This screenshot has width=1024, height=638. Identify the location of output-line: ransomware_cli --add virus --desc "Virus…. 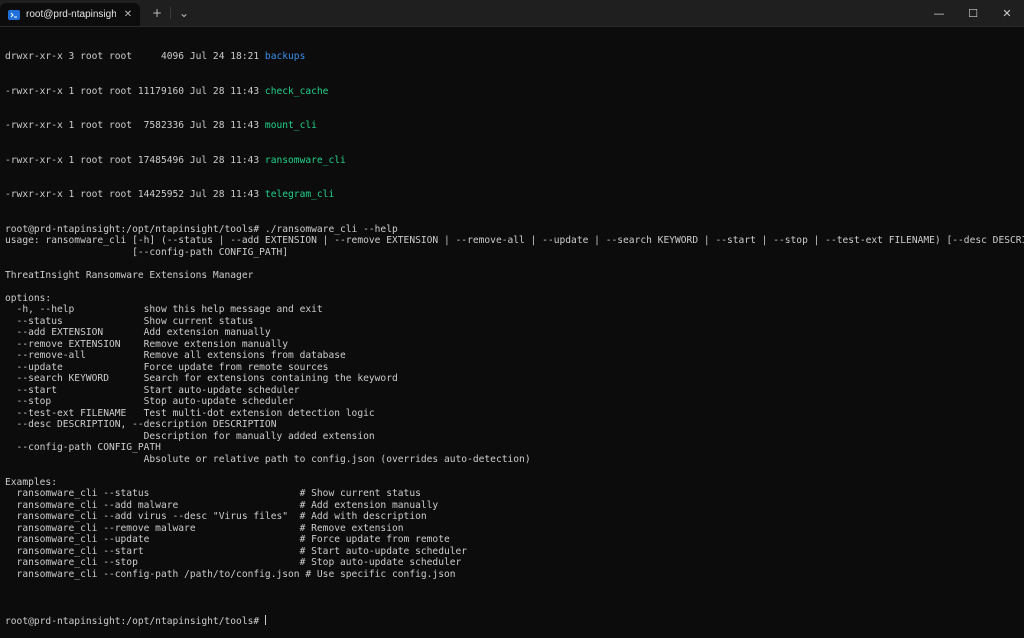
(216, 516).